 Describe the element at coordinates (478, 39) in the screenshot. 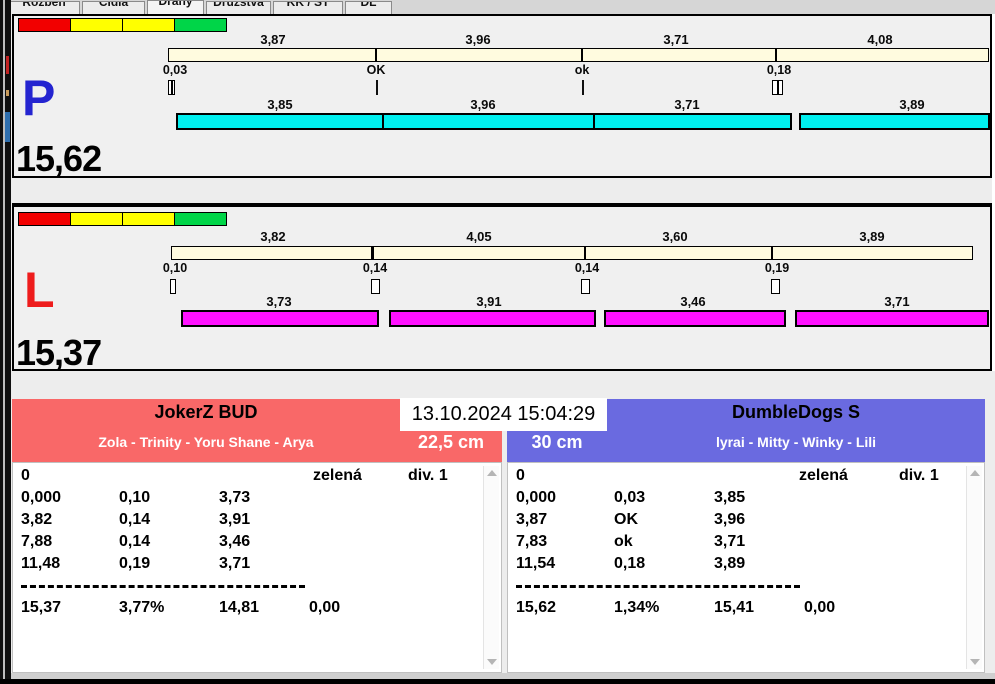

I see `segment-time: 3,96` at that location.